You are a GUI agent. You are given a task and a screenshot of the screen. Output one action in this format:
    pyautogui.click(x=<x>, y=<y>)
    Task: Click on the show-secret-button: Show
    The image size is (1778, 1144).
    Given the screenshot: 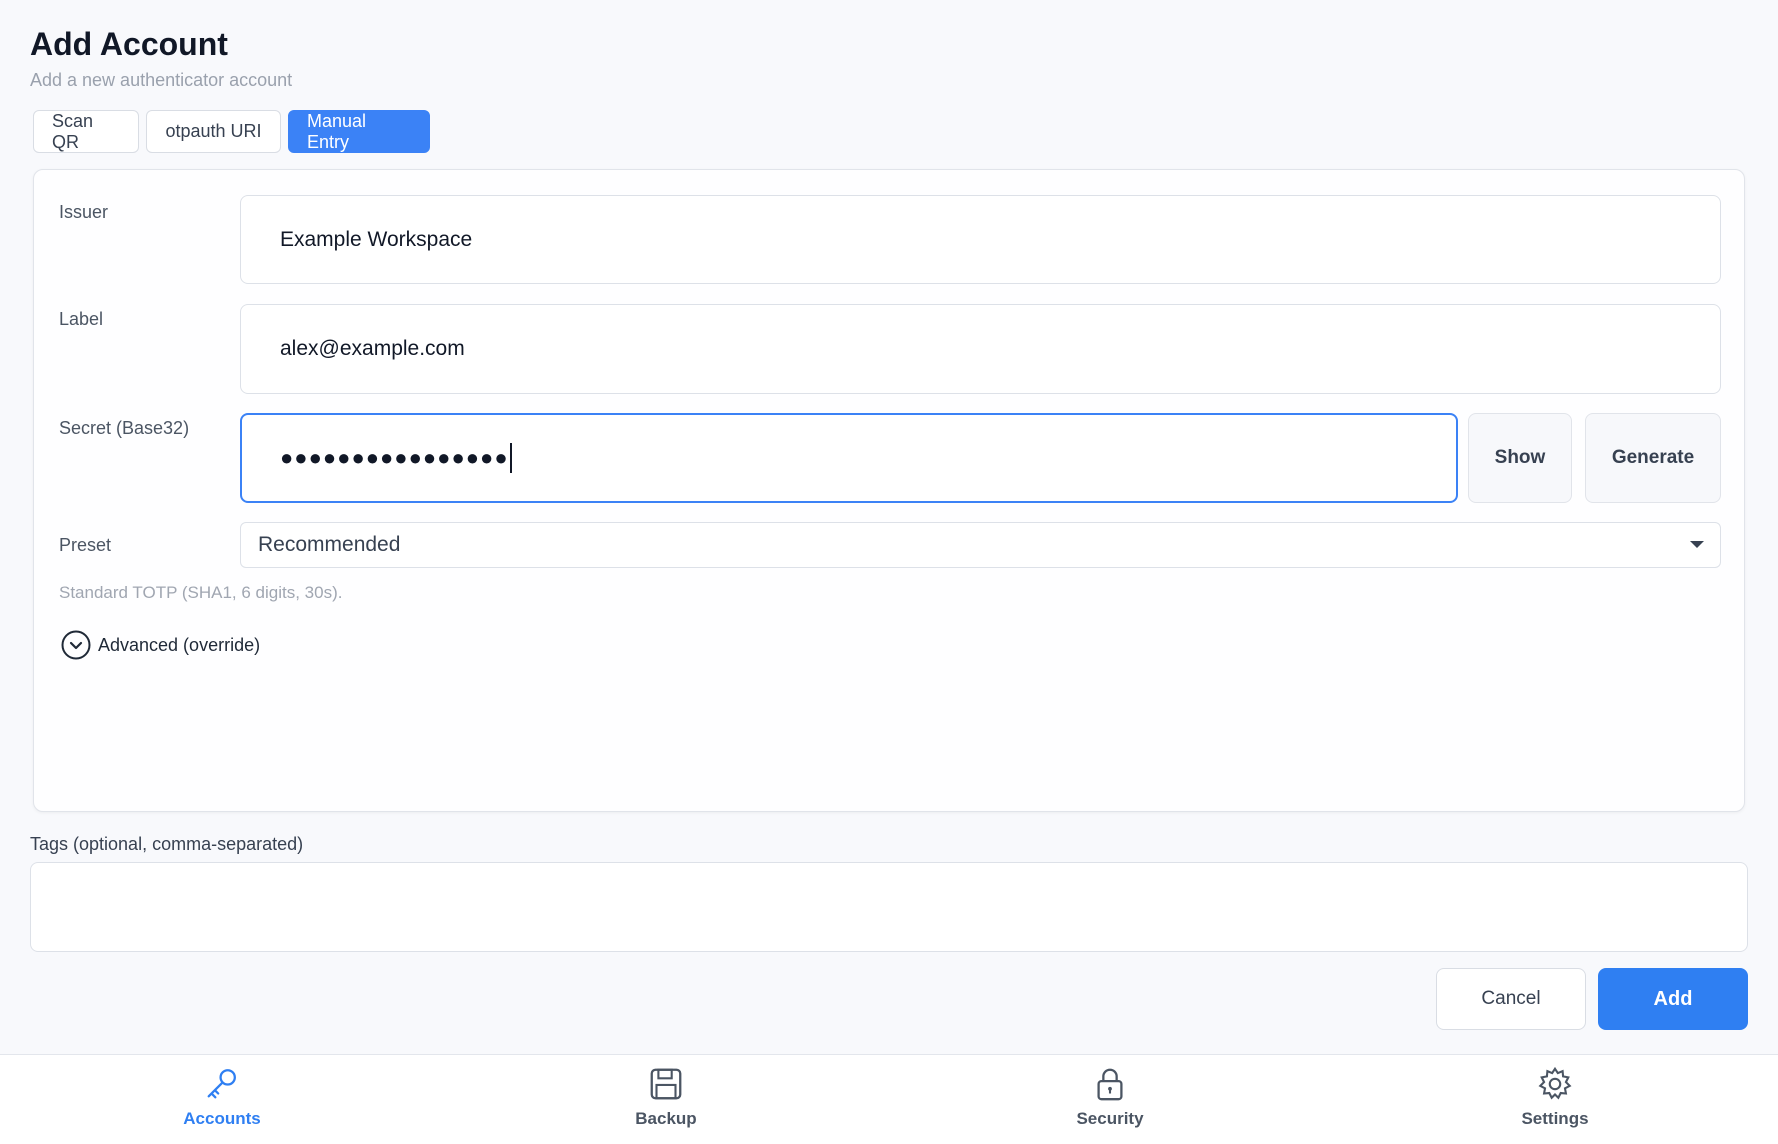 What is the action you would take?
    pyautogui.click(x=1520, y=458)
    